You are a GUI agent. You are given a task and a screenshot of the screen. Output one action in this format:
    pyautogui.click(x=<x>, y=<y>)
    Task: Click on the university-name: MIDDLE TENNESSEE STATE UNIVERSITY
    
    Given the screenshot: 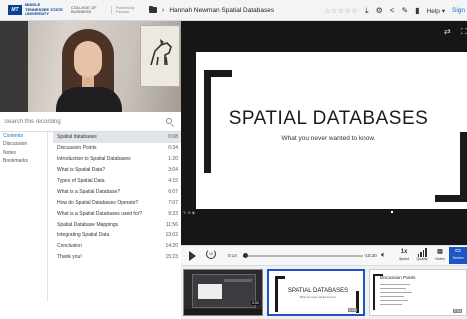 What is the action you would take?
    pyautogui.click(x=44, y=9)
    